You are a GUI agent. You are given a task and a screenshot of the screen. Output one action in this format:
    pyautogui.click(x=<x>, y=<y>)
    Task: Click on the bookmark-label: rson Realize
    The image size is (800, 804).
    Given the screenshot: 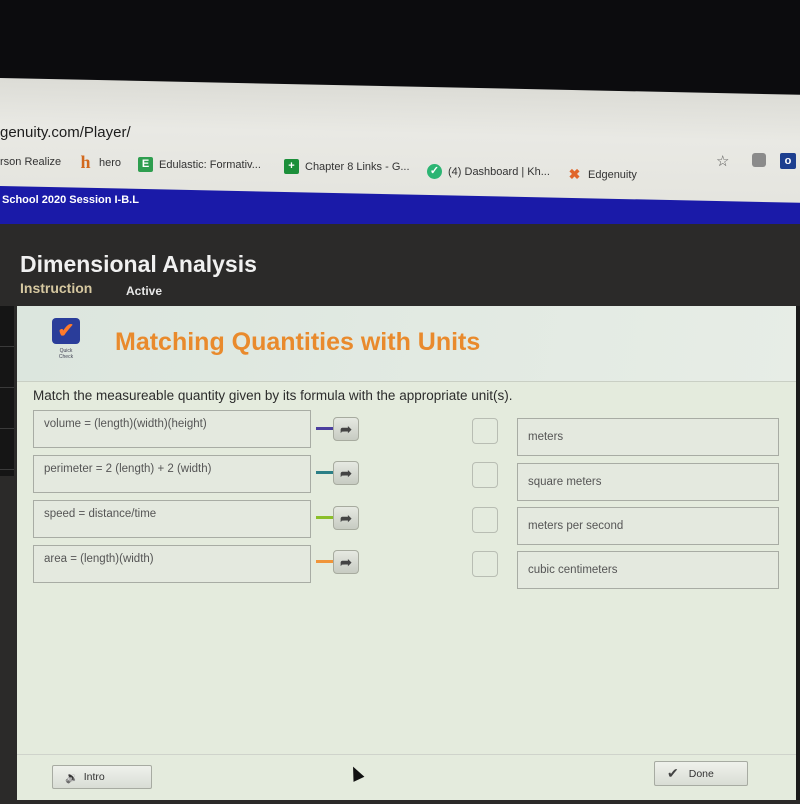 What is the action you would take?
    pyautogui.click(x=31, y=162)
    